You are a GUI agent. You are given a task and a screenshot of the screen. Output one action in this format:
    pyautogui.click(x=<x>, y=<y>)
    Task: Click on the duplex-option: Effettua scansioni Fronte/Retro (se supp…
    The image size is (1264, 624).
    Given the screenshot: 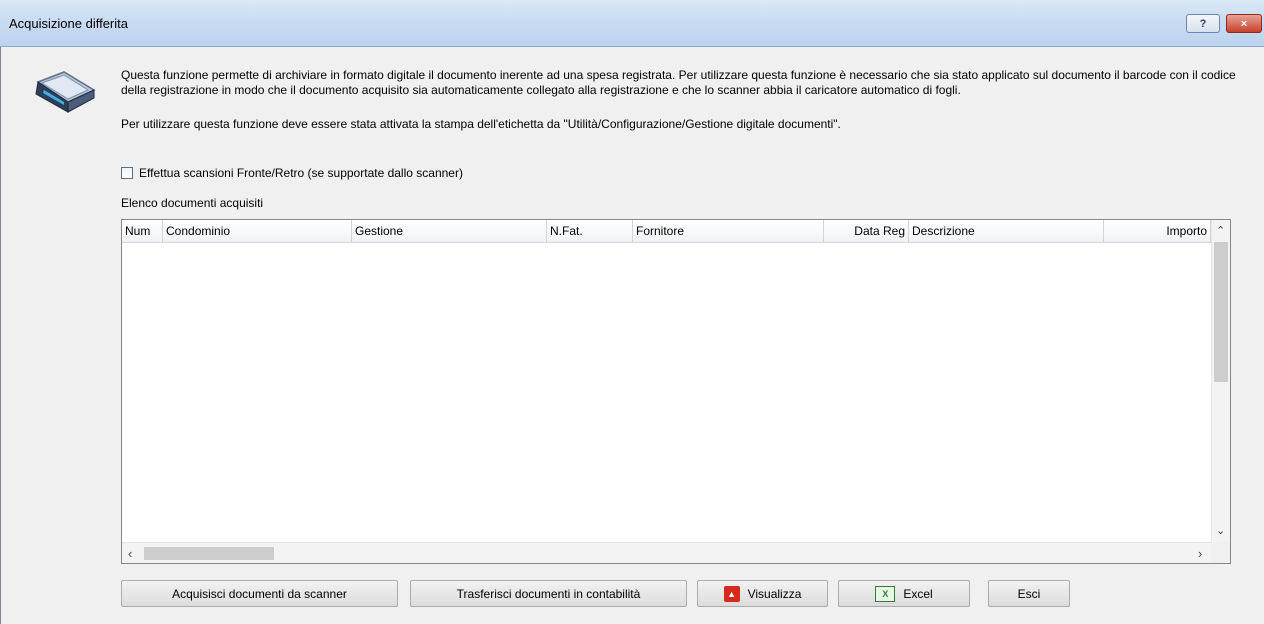 What is the action you would take?
    pyautogui.click(x=292, y=173)
    